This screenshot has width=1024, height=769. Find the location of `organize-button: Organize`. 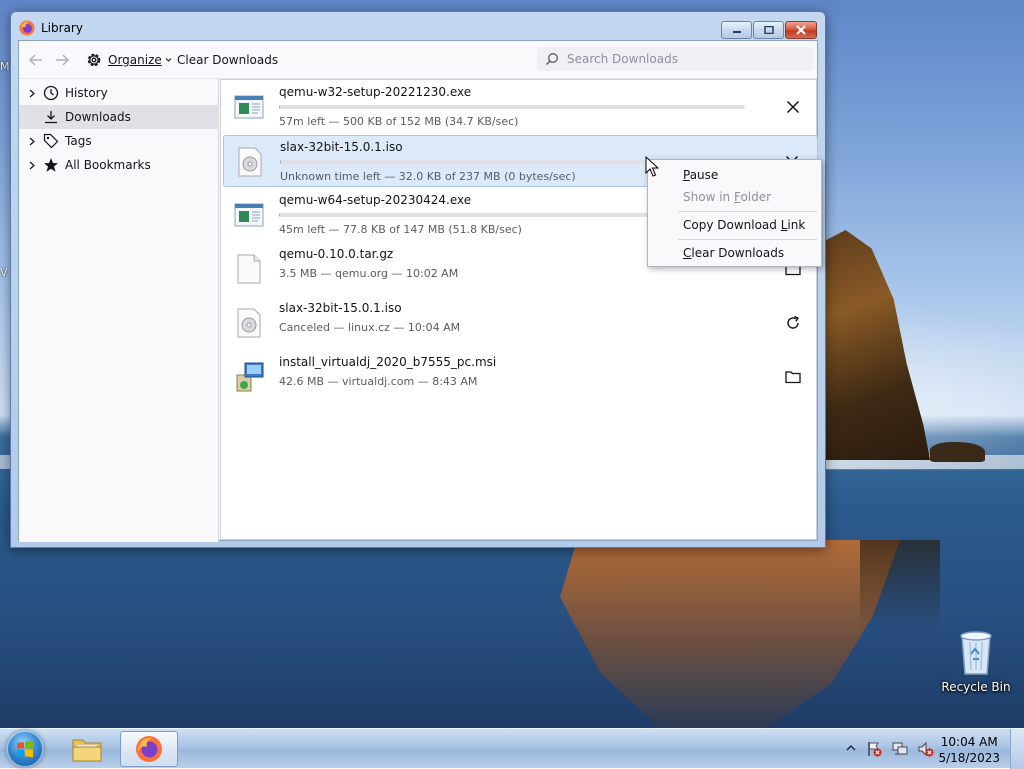

organize-button: Organize is located at coordinates (128, 60).